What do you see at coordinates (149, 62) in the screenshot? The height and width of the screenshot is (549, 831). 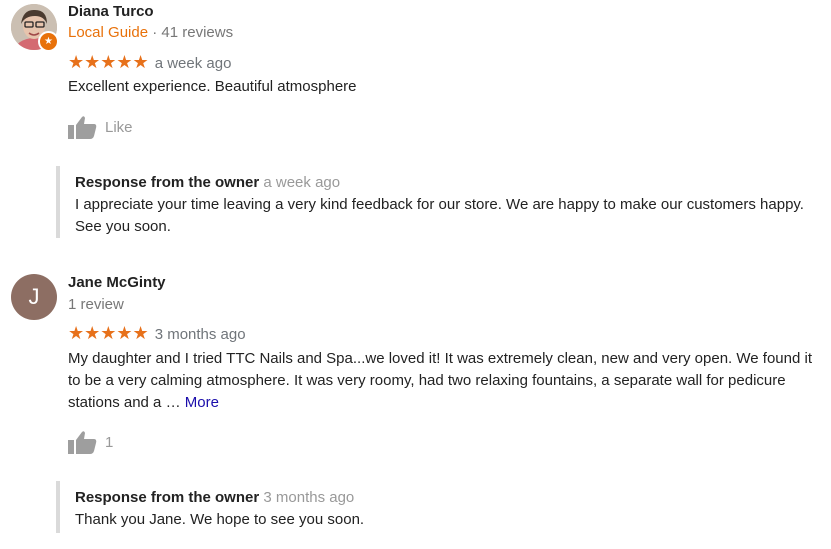 I see `rating-line: ★★★★★ a week ago` at bounding box center [149, 62].